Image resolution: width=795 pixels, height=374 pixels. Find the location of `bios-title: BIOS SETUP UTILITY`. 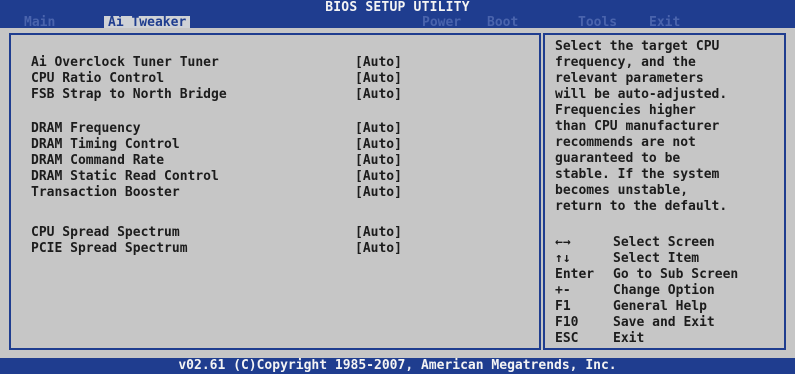

bios-title: BIOS SETUP UTILITY is located at coordinates (397, 7).